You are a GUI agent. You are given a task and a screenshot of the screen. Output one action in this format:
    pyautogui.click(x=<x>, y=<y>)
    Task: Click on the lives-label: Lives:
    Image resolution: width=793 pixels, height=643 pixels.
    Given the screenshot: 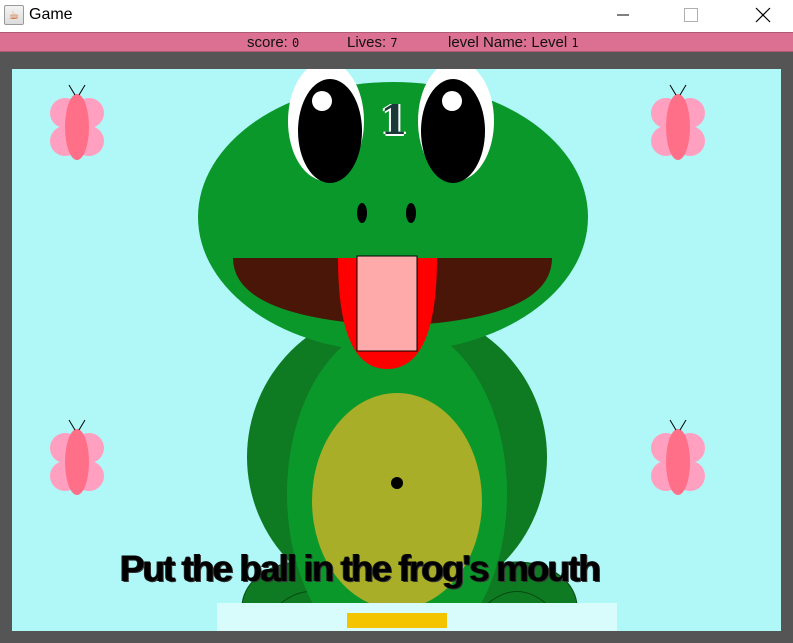 What is the action you would take?
    pyautogui.click(x=367, y=42)
    